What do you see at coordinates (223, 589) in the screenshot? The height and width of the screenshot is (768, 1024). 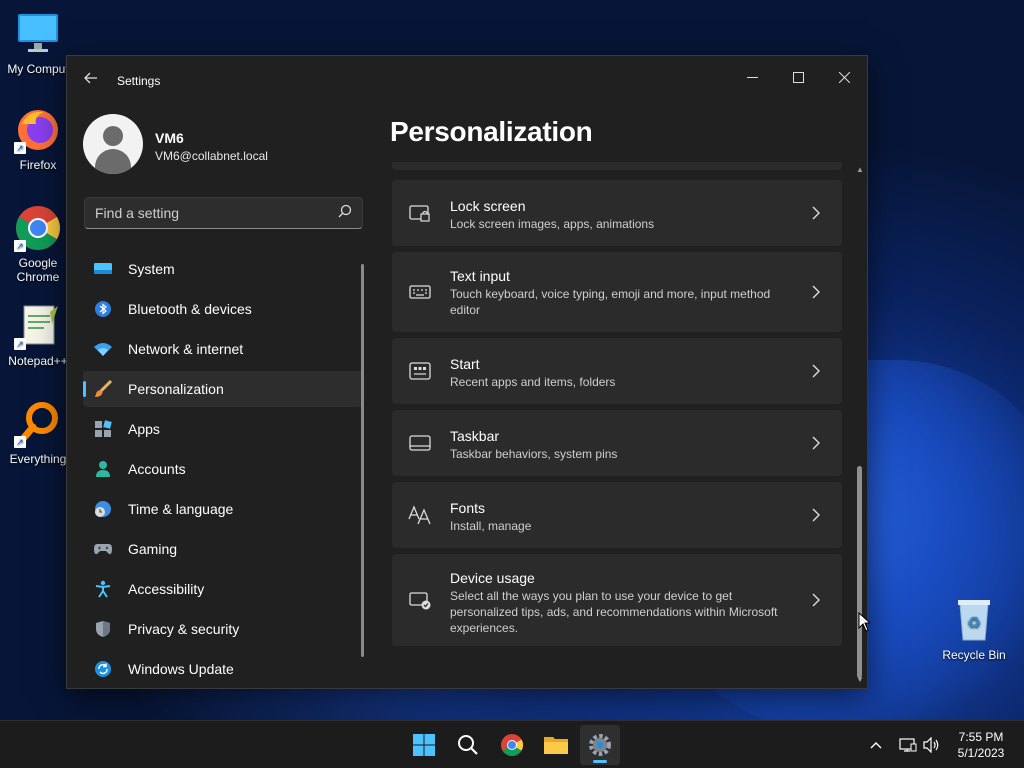 I see `sidebar-item-accessibility: Accessibility` at bounding box center [223, 589].